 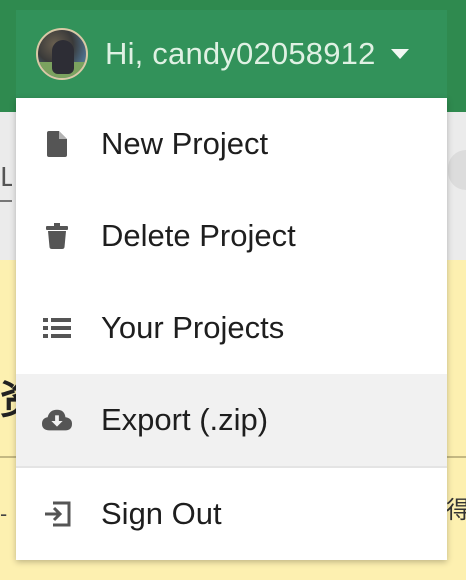 I want to click on toolbar-fragment-underline, so click(x=6, y=201).